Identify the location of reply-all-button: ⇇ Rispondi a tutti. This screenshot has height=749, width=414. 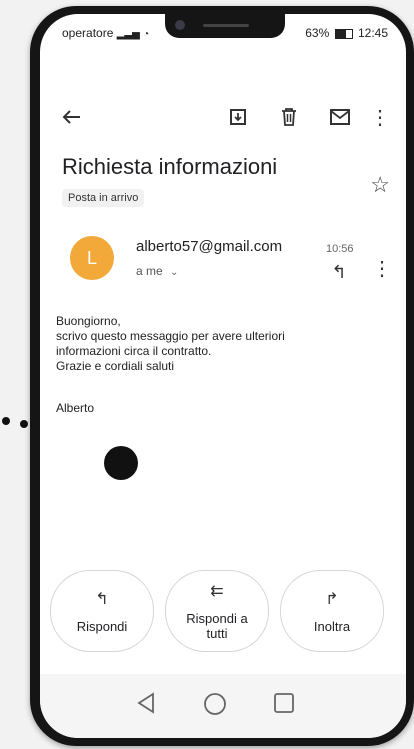
(217, 611).